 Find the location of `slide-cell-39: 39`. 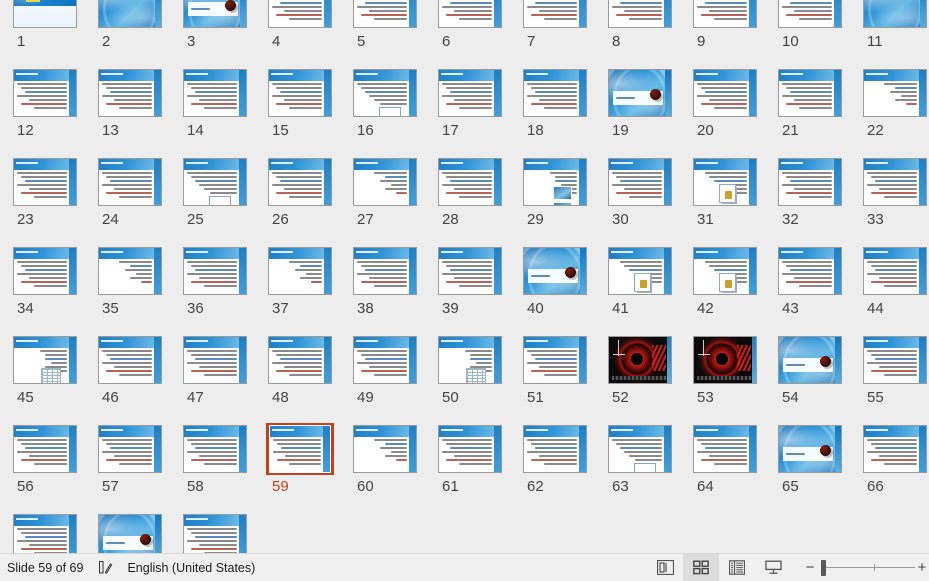

slide-cell-39: 39 is located at coordinates (478, 289).